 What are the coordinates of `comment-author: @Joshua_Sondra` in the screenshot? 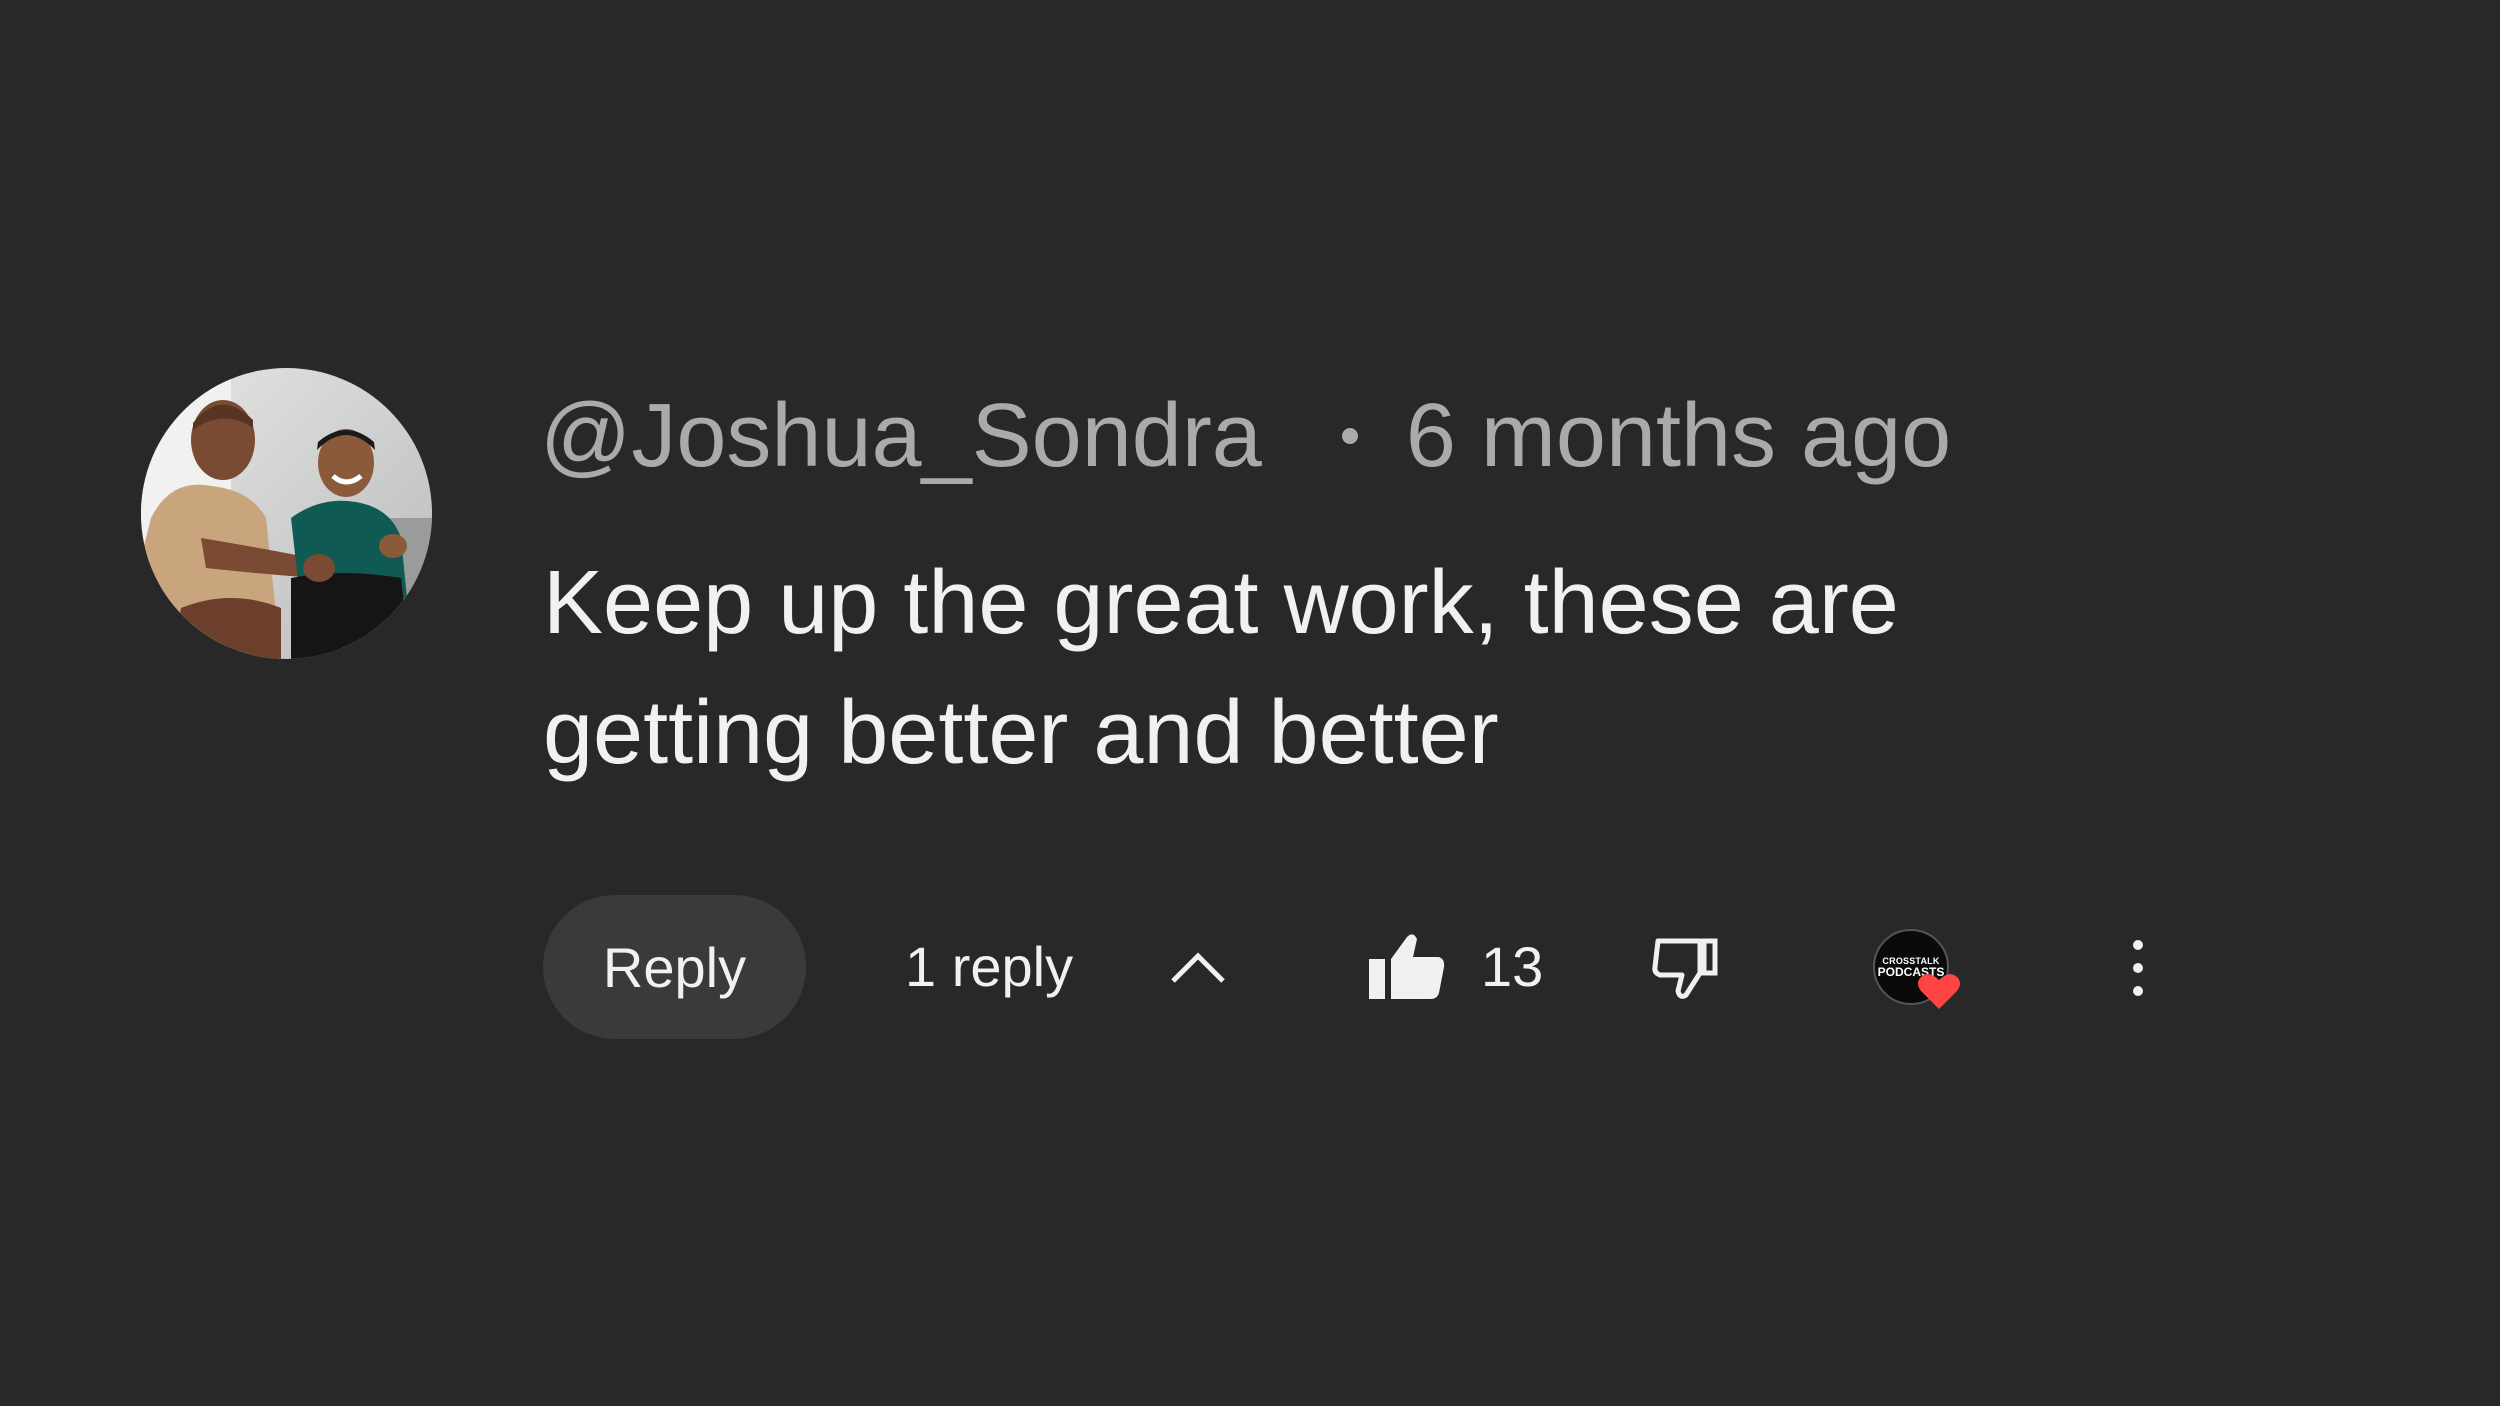 It's located at (901, 436).